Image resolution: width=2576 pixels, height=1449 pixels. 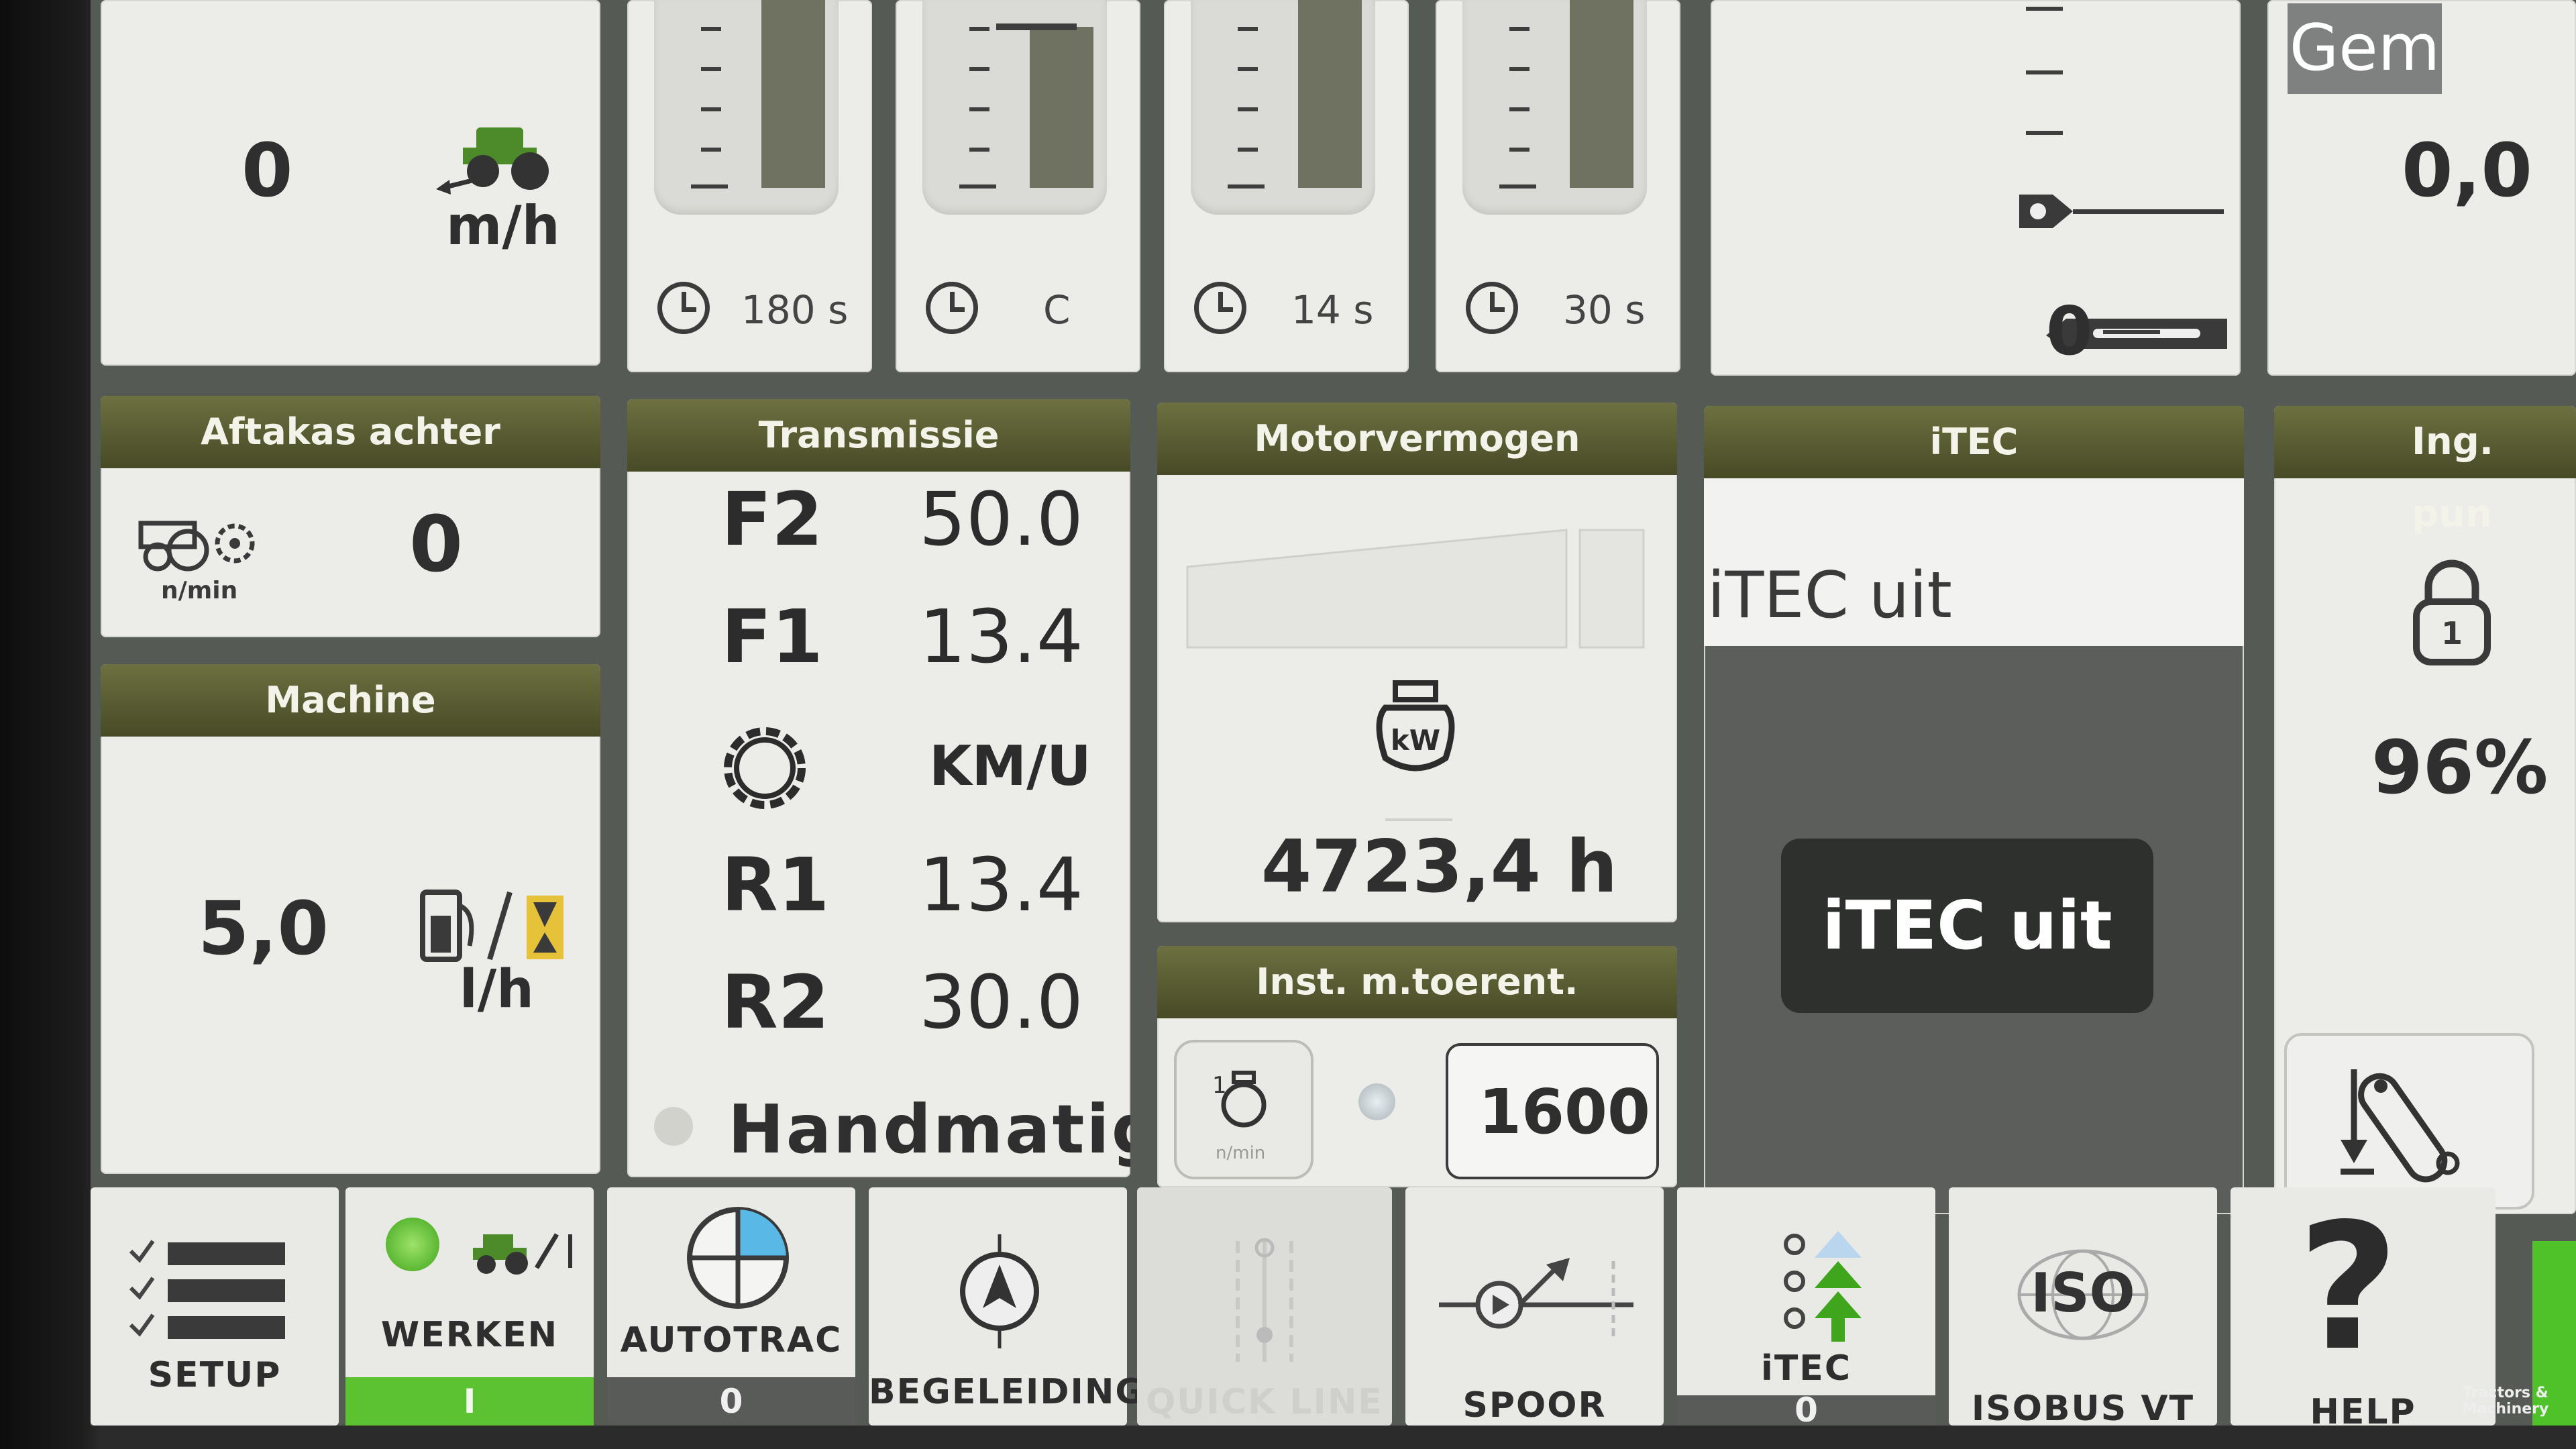 I want to click on gear-row-r1: R1 13.4, so click(x=878, y=899).